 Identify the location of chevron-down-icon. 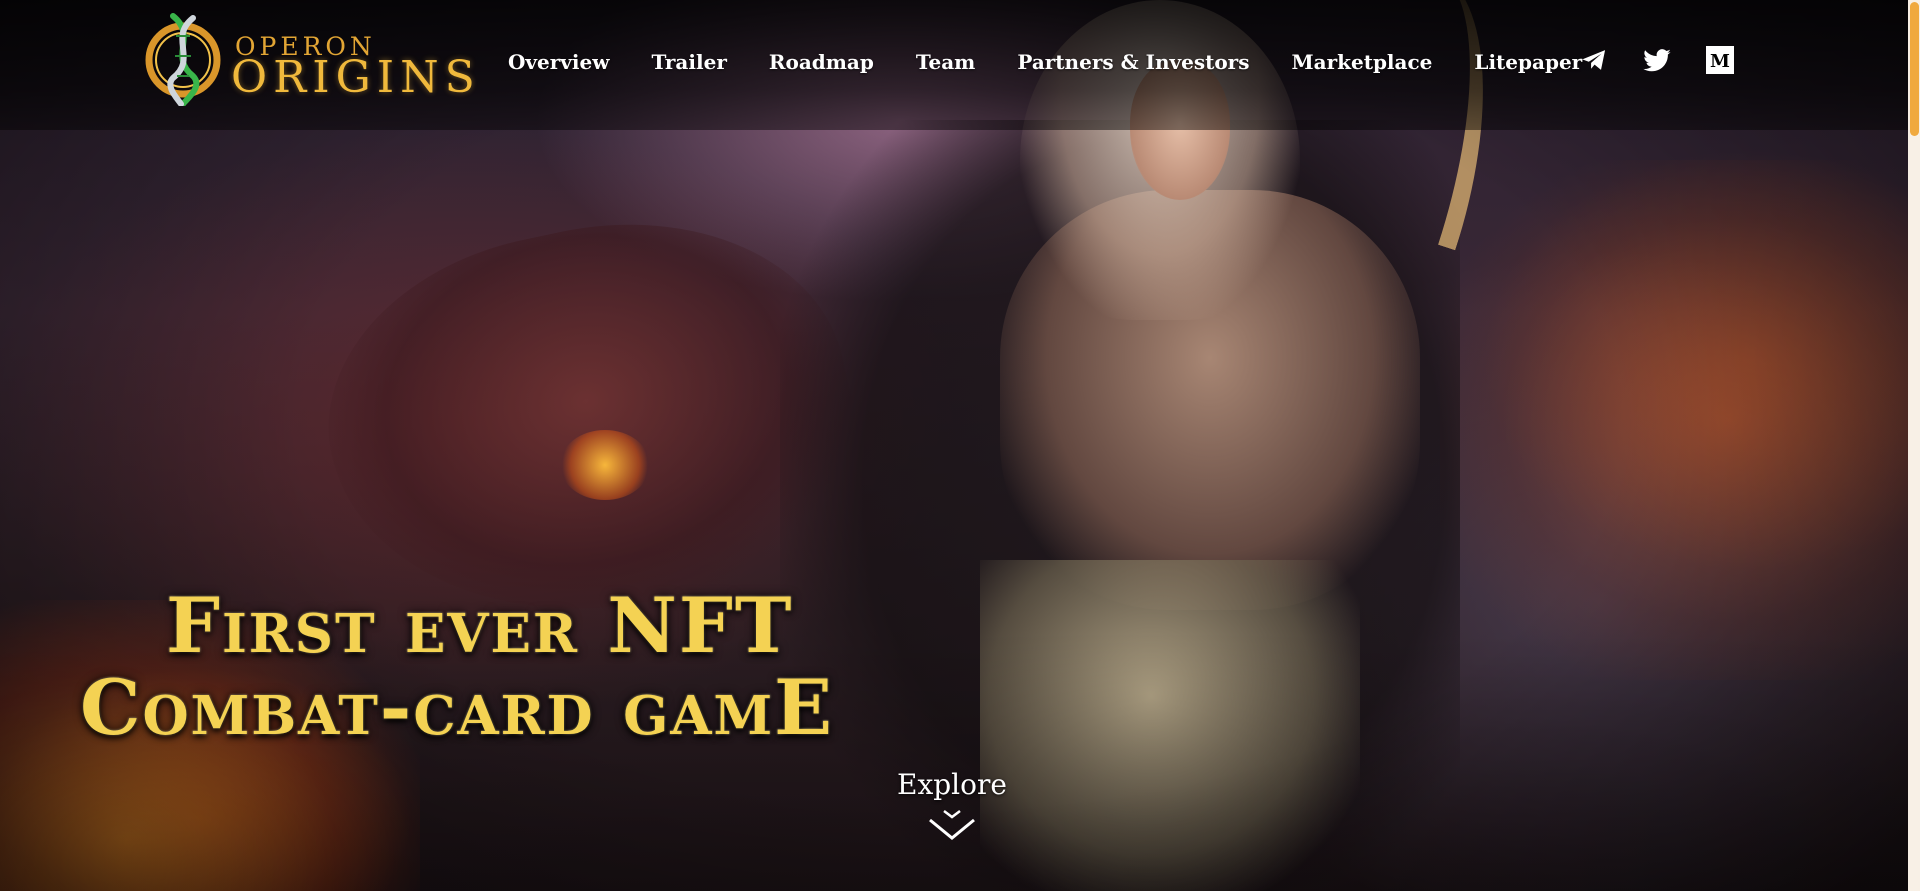
(952, 825).